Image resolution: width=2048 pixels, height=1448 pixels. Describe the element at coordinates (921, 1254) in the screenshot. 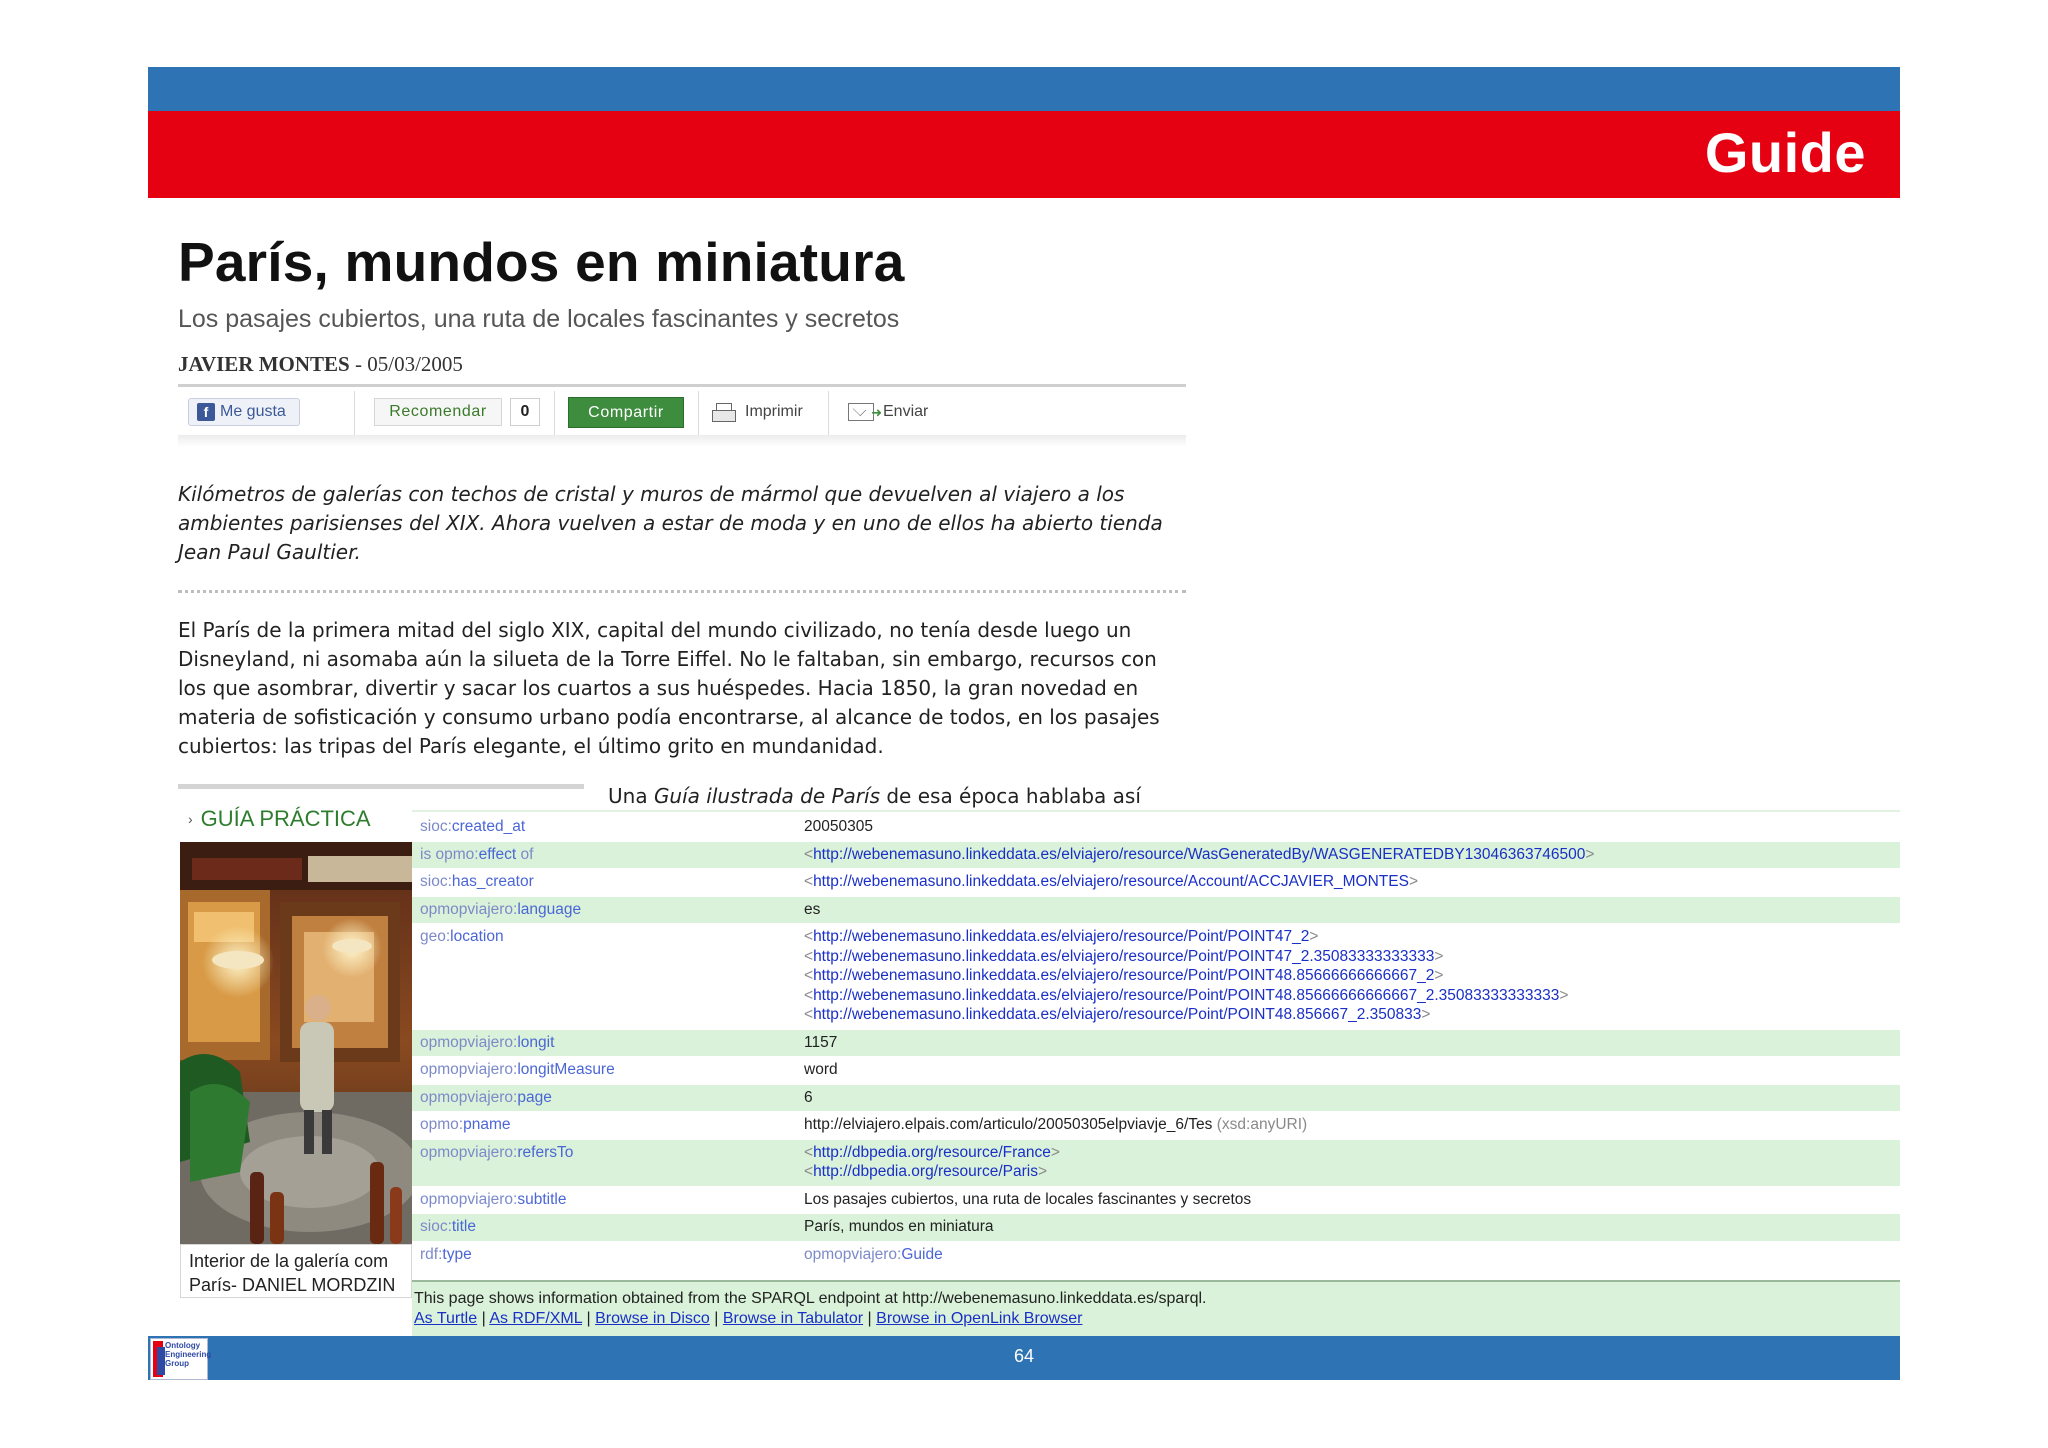

I see `rdf-qname-local: Guide` at that location.